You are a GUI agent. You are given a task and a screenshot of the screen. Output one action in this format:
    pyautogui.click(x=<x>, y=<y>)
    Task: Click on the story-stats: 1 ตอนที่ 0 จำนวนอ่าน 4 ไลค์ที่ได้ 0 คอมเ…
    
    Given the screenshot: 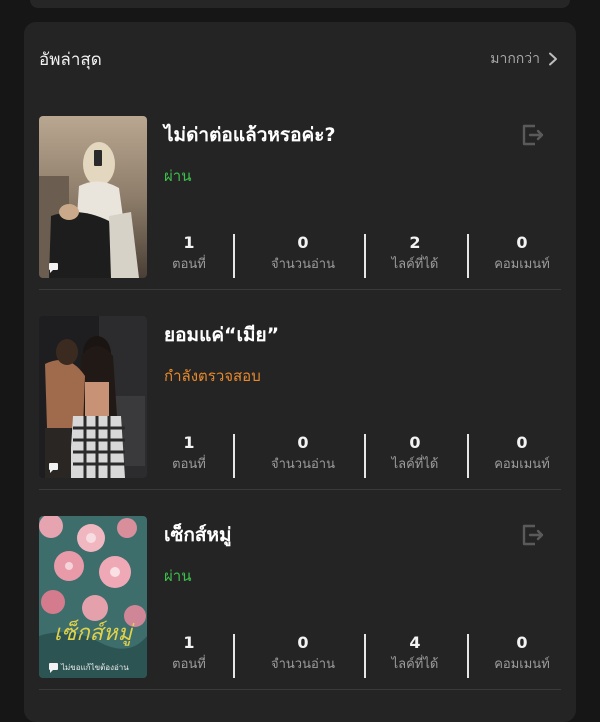 What is the action you would take?
    pyautogui.click(x=355, y=655)
    